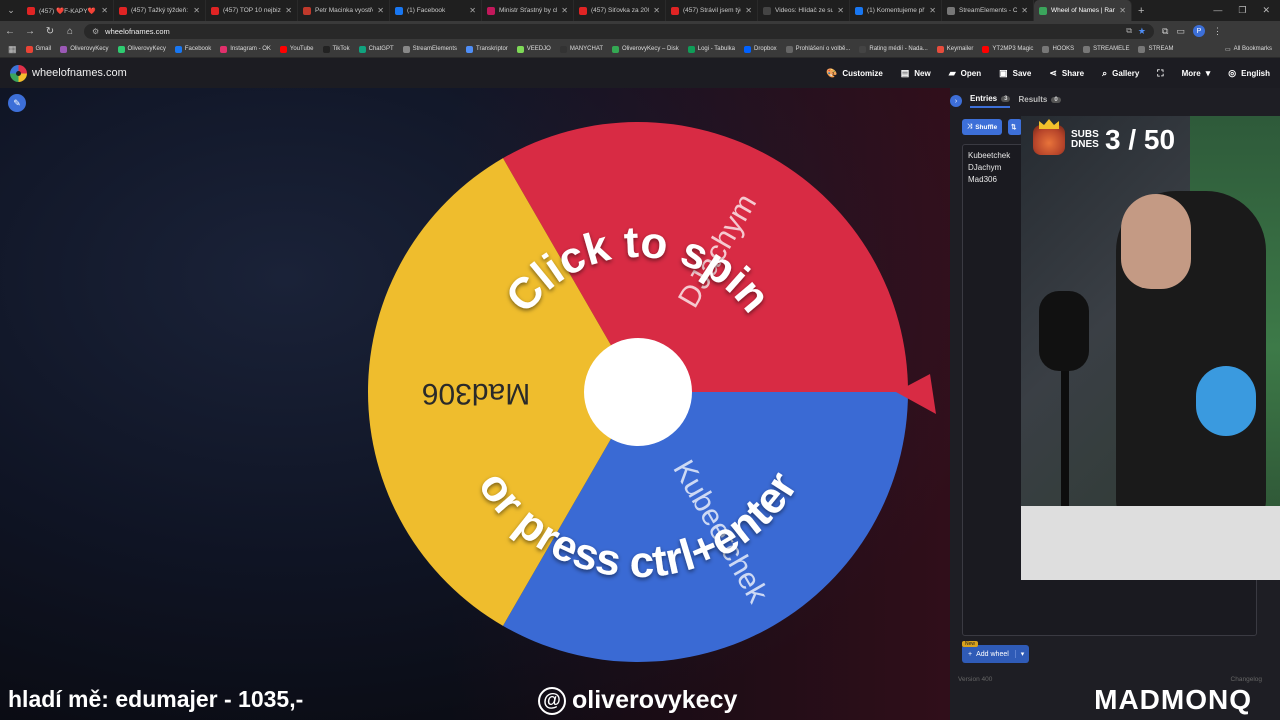  Describe the element at coordinates (10, 31) in the screenshot. I see `back-icon: ←` at that location.